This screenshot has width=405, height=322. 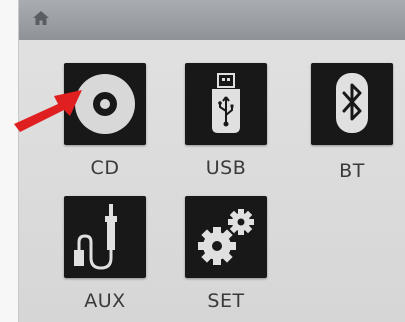 What do you see at coordinates (105, 168) in the screenshot?
I see `cd-label: CD` at bounding box center [105, 168].